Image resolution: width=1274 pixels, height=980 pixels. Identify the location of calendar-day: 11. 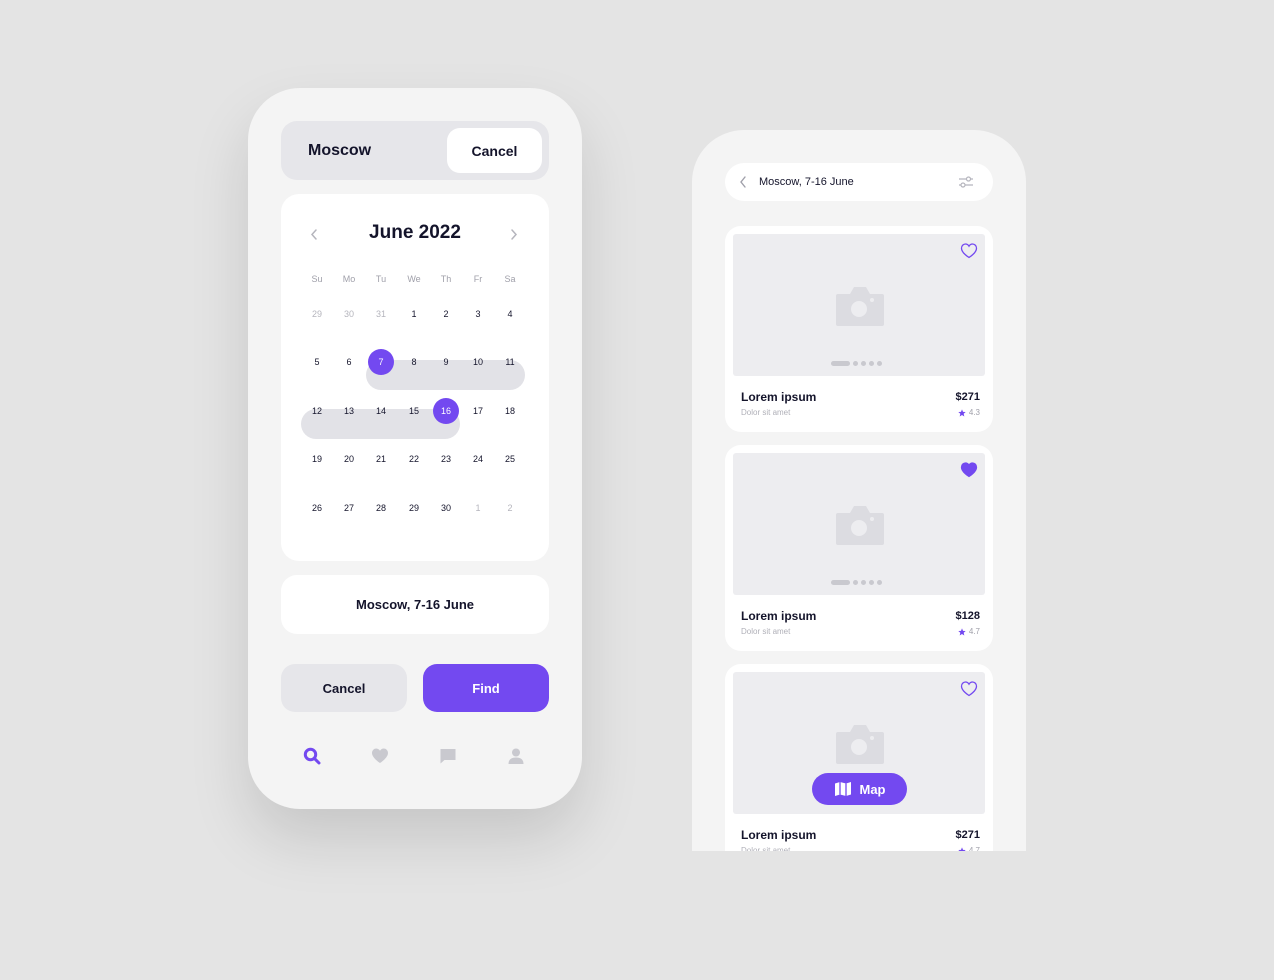
(510, 362).